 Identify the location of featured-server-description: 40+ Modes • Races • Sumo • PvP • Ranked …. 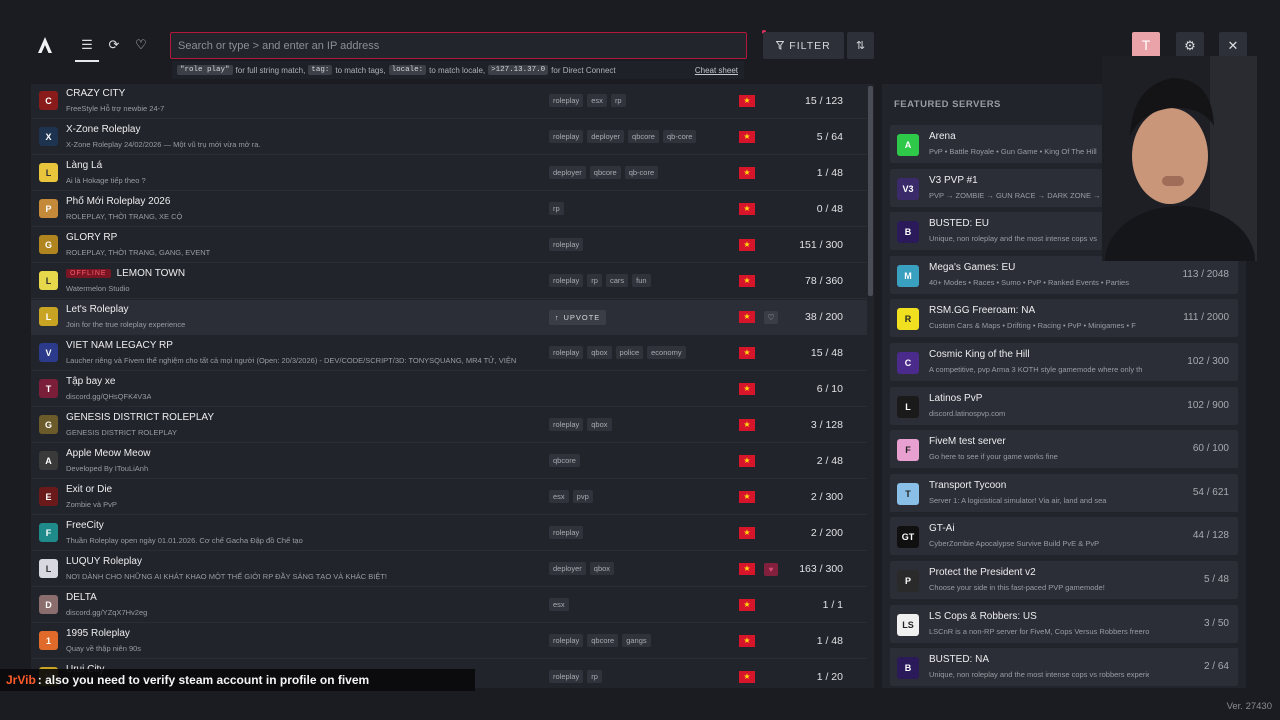
(1029, 282).